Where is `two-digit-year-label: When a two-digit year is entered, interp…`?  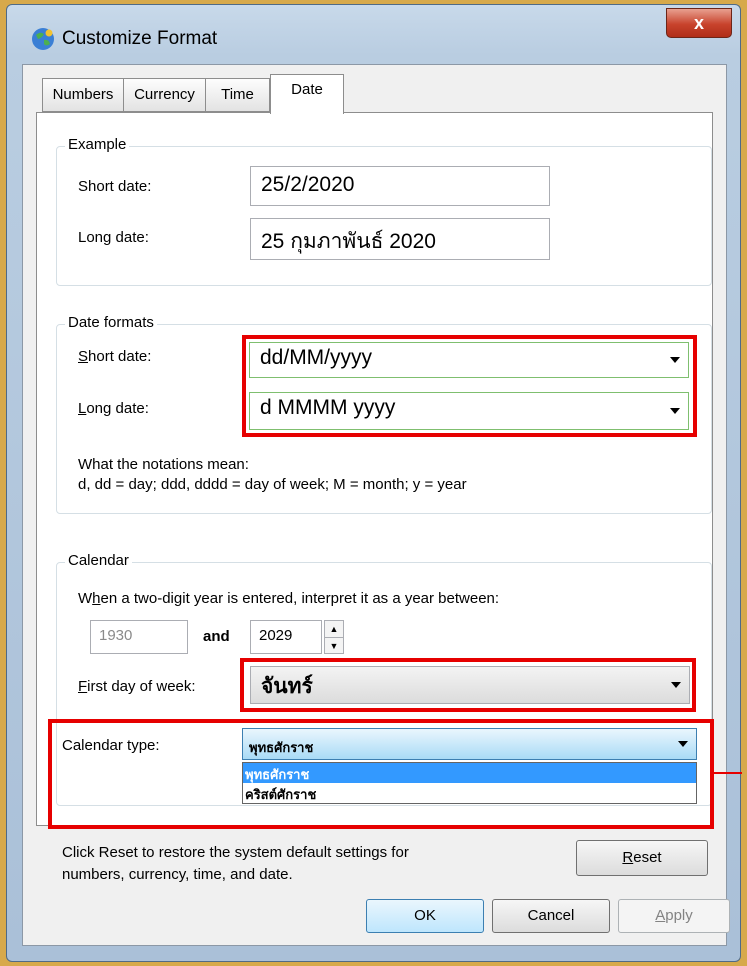 two-digit-year-label: When a two-digit year is entered, interp… is located at coordinates (289, 598).